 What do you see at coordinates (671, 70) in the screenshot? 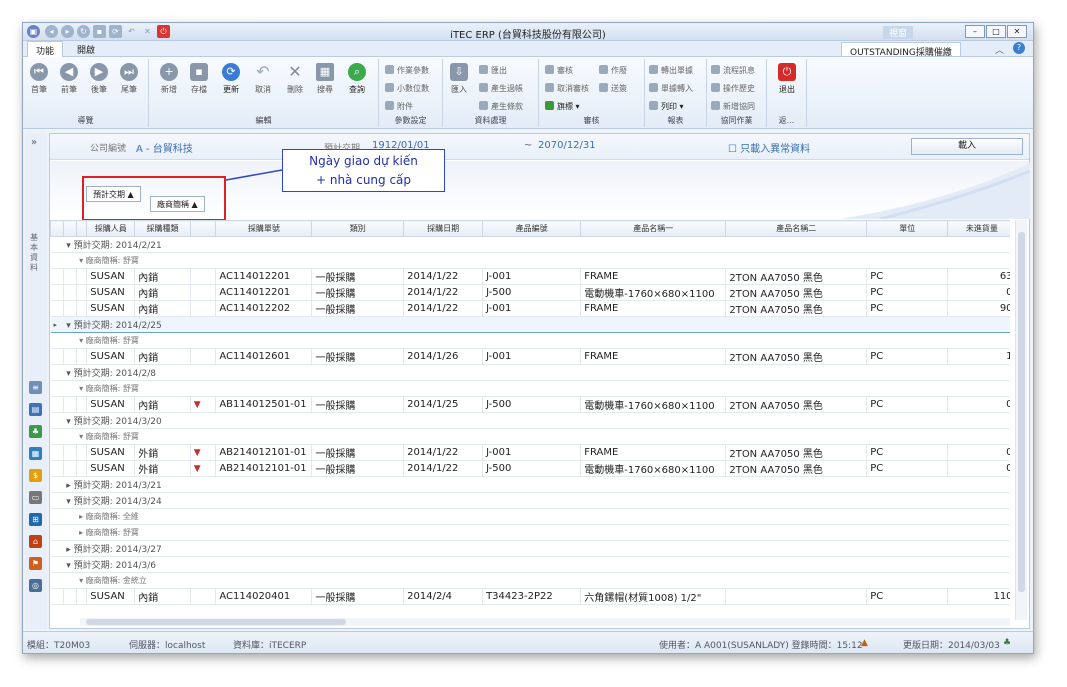
I see `export-doc-button: 轉出單據` at bounding box center [671, 70].